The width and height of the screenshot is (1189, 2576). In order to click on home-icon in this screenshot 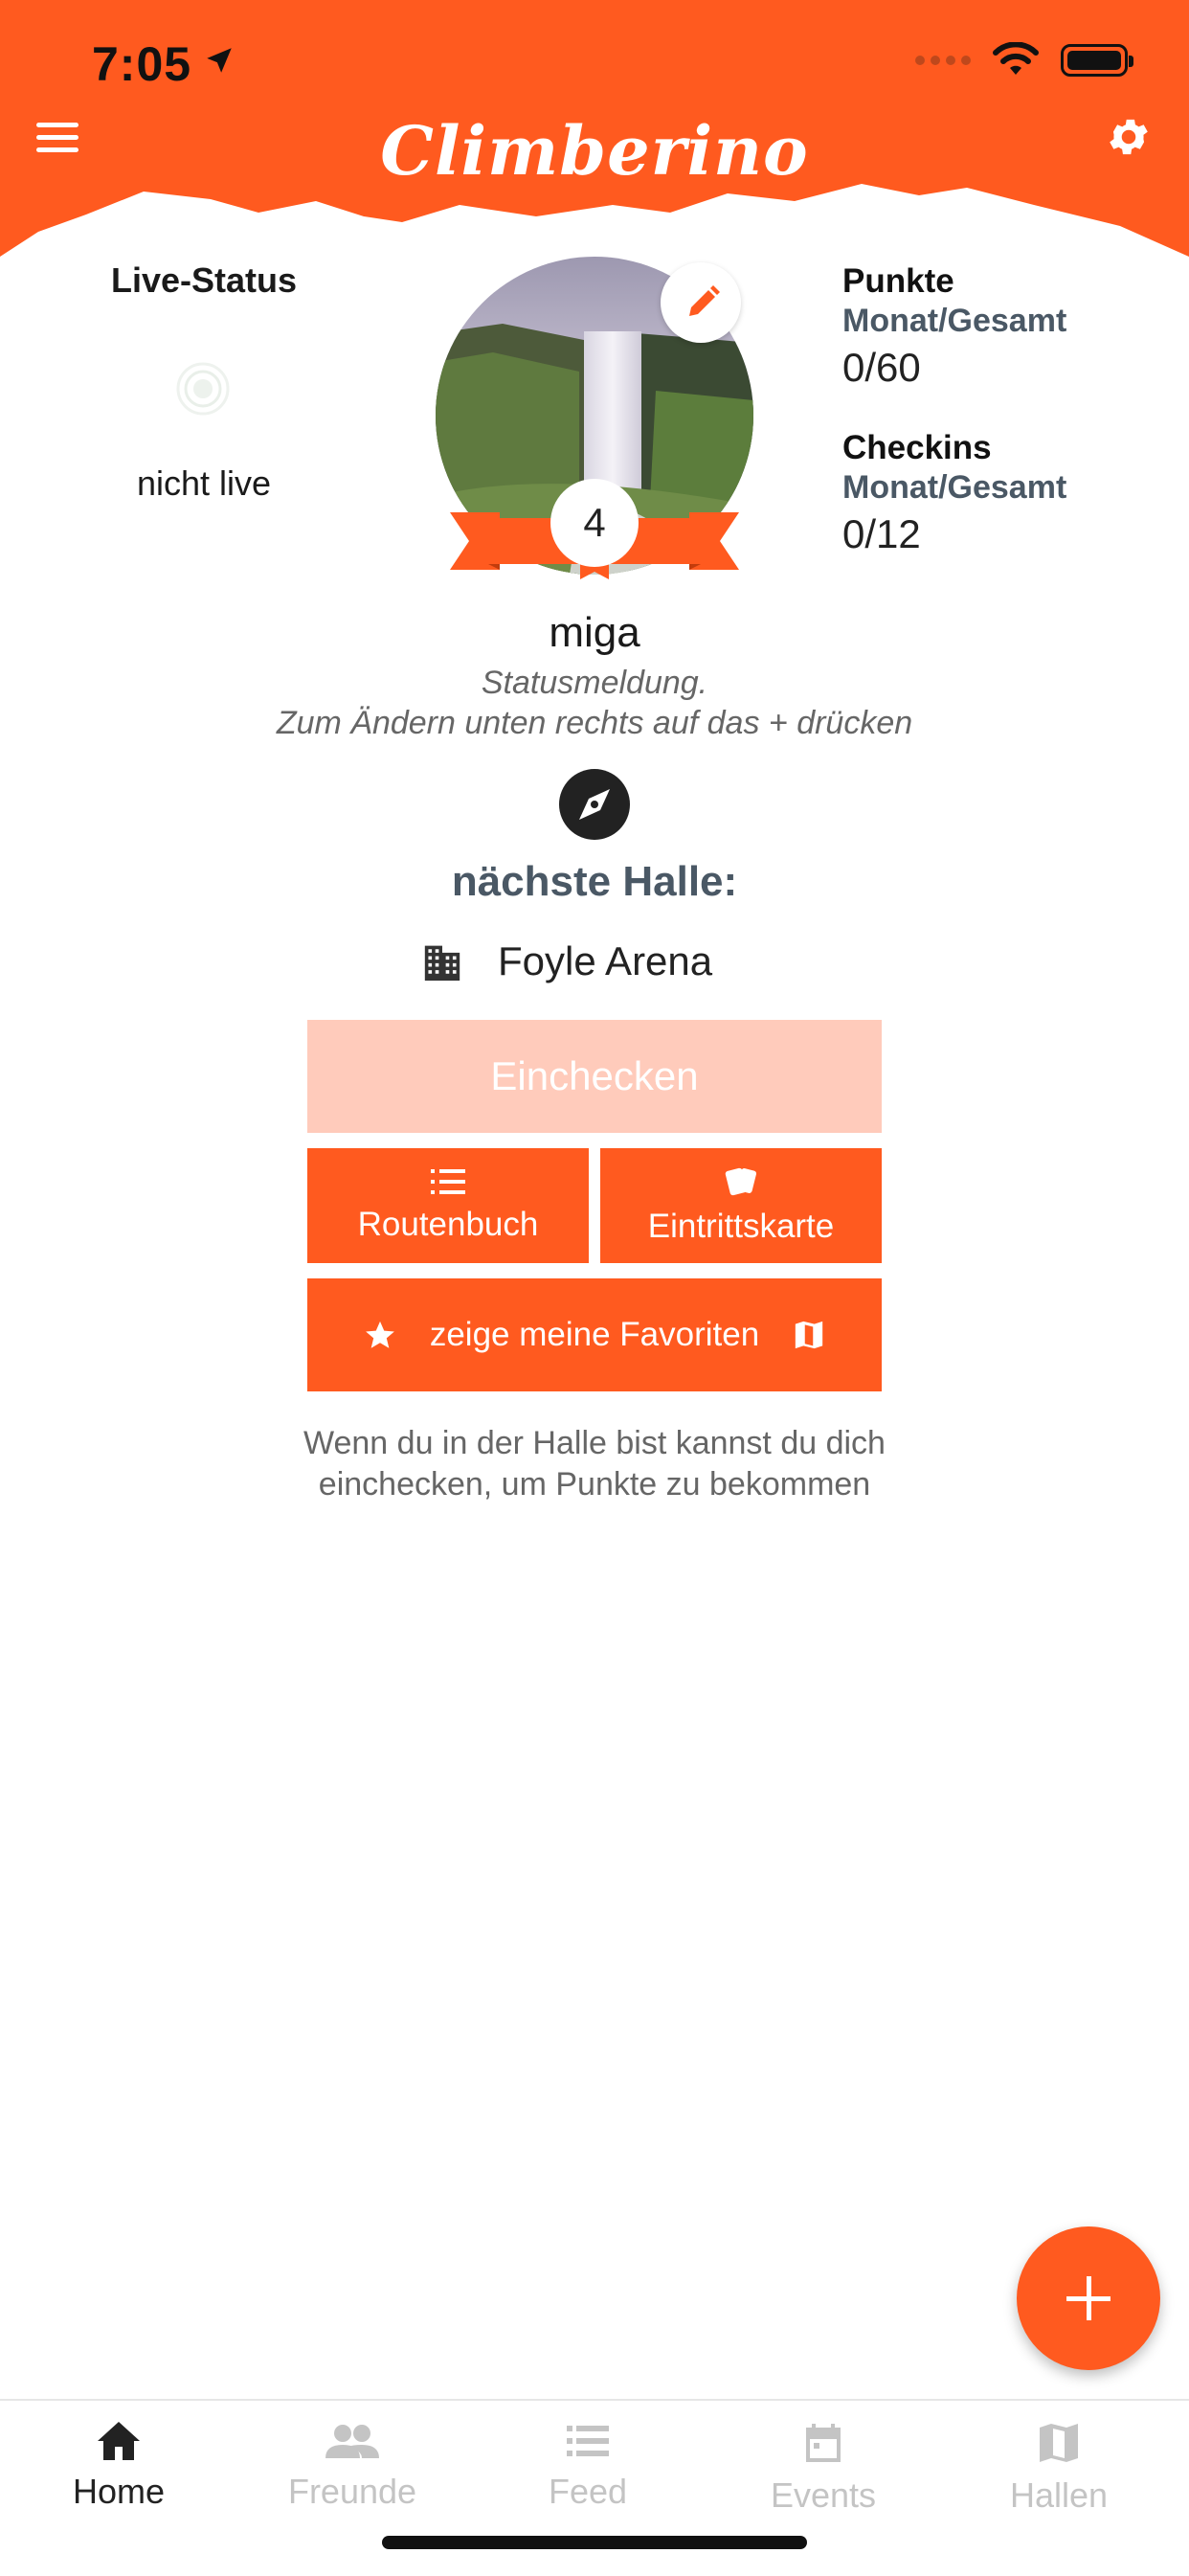, I will do `click(119, 2441)`.